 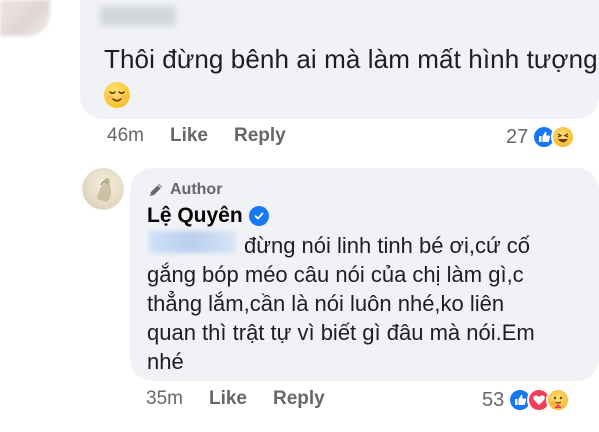 I want to click on reaction-summary: 53, so click(x=526, y=400).